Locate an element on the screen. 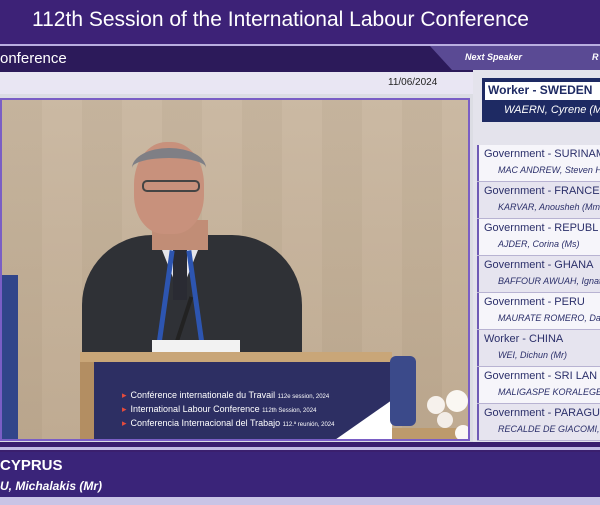 The height and width of the screenshot is (505, 600). queue-item-name: AJDER, Corina (Ms) is located at coordinates (539, 244).